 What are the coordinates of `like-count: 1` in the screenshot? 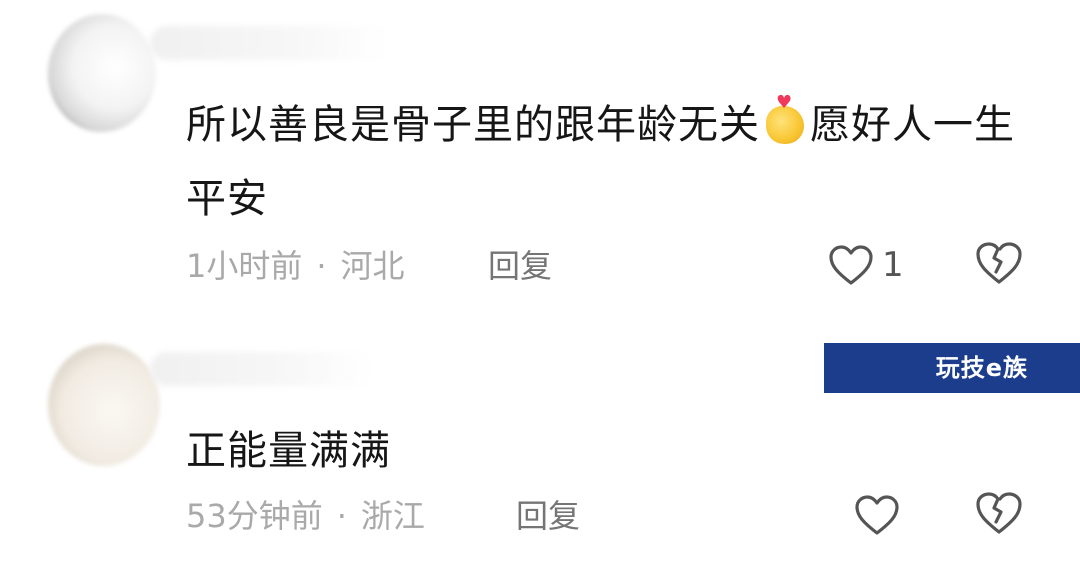 It's located at (893, 265).